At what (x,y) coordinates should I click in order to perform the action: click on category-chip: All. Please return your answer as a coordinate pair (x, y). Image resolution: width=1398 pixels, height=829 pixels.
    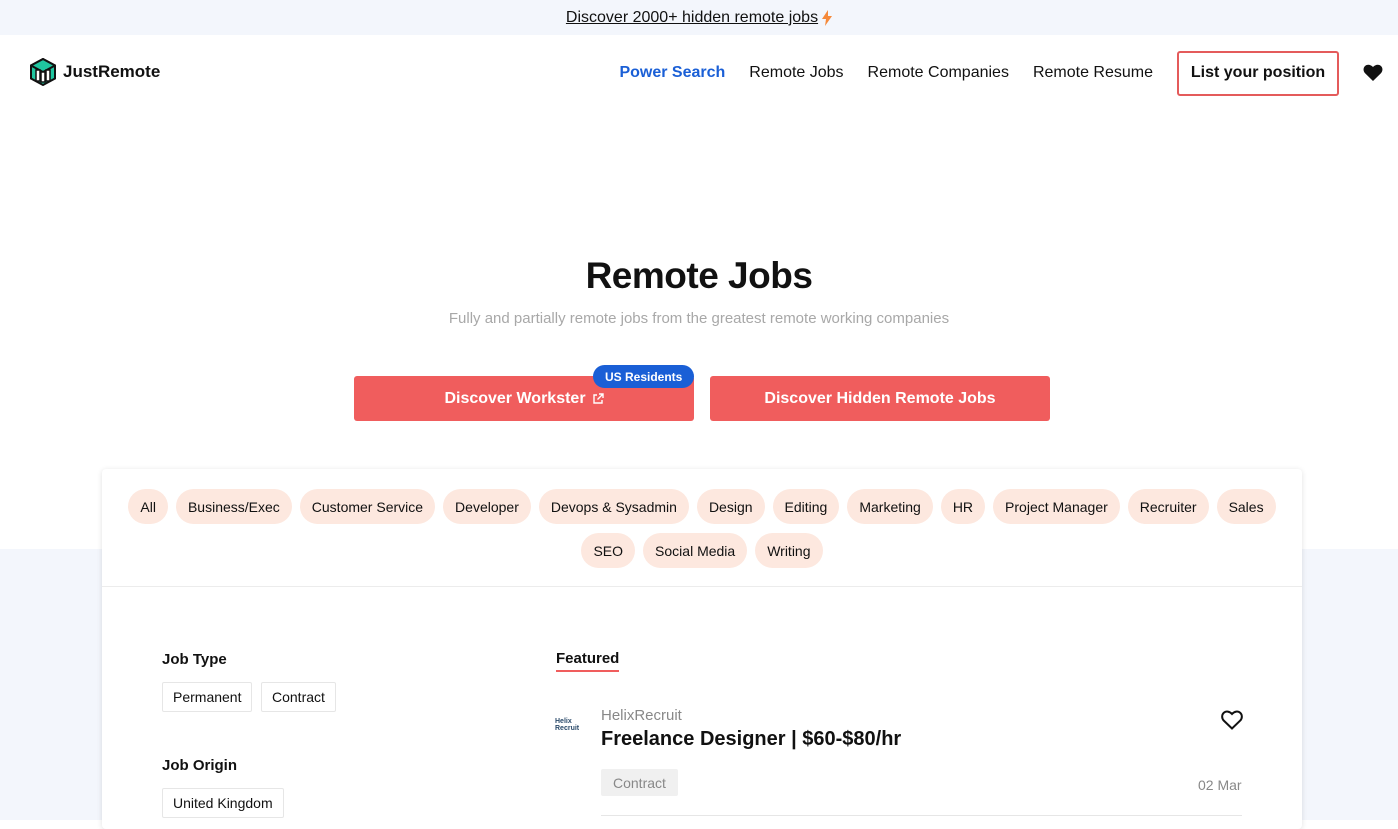
    Looking at the image, I should click on (148, 506).